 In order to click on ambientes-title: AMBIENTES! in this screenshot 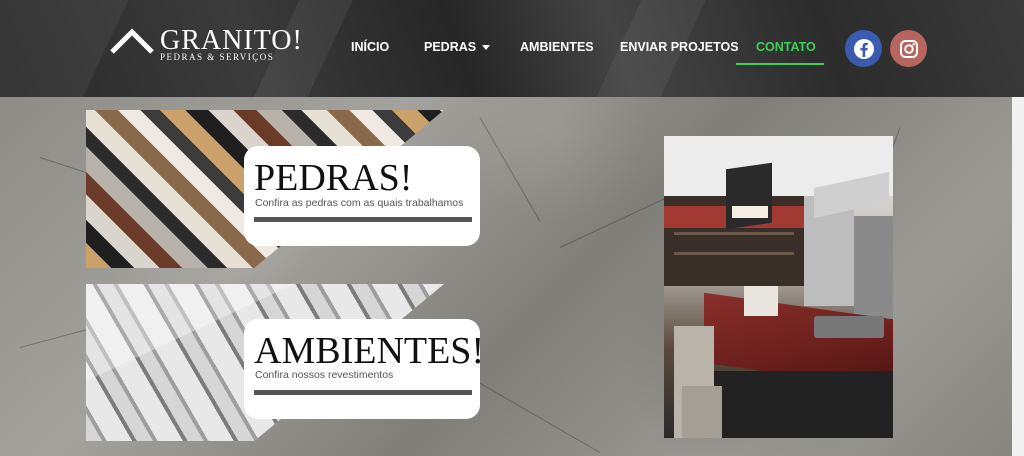, I will do `click(369, 351)`.